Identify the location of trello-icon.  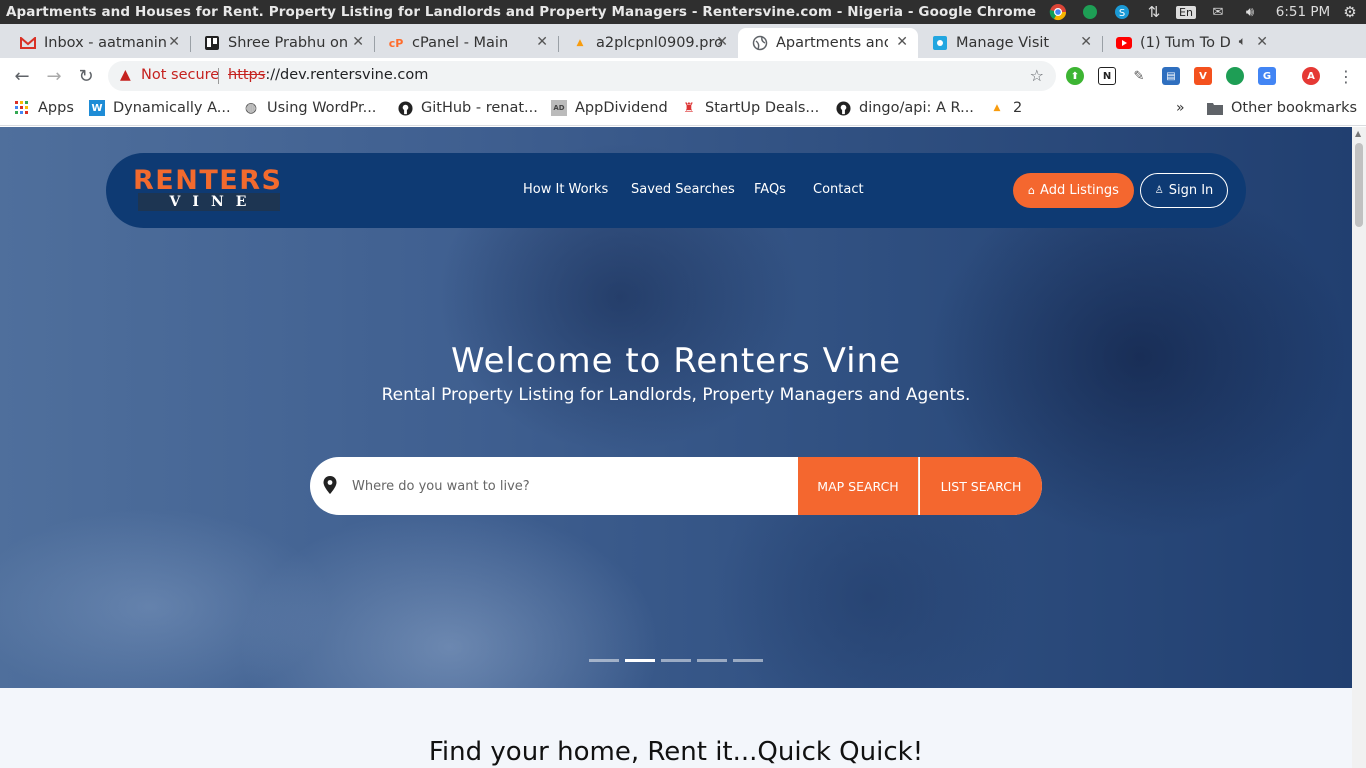
(212, 43).